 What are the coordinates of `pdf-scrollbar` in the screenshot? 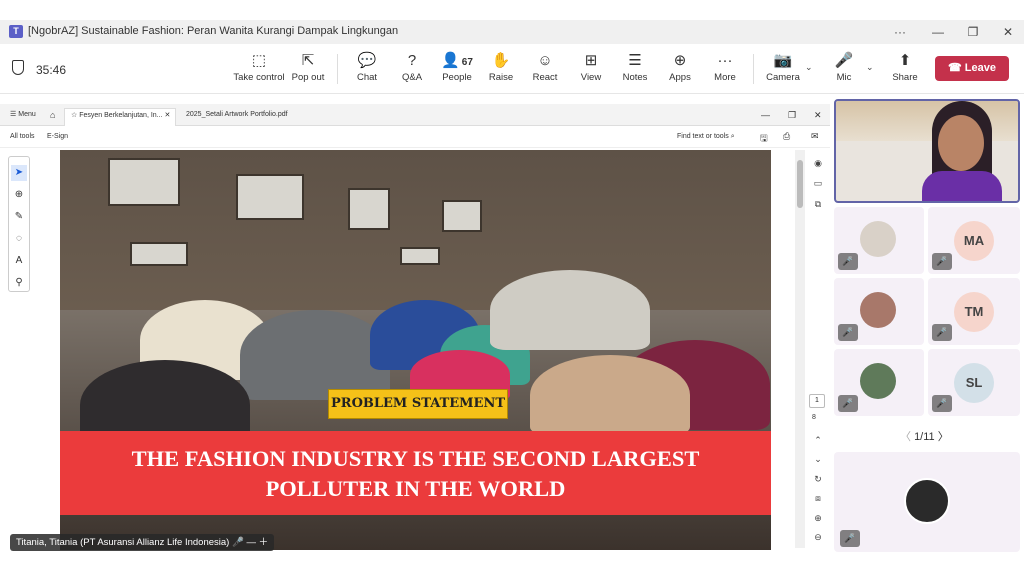 It's located at (800, 349).